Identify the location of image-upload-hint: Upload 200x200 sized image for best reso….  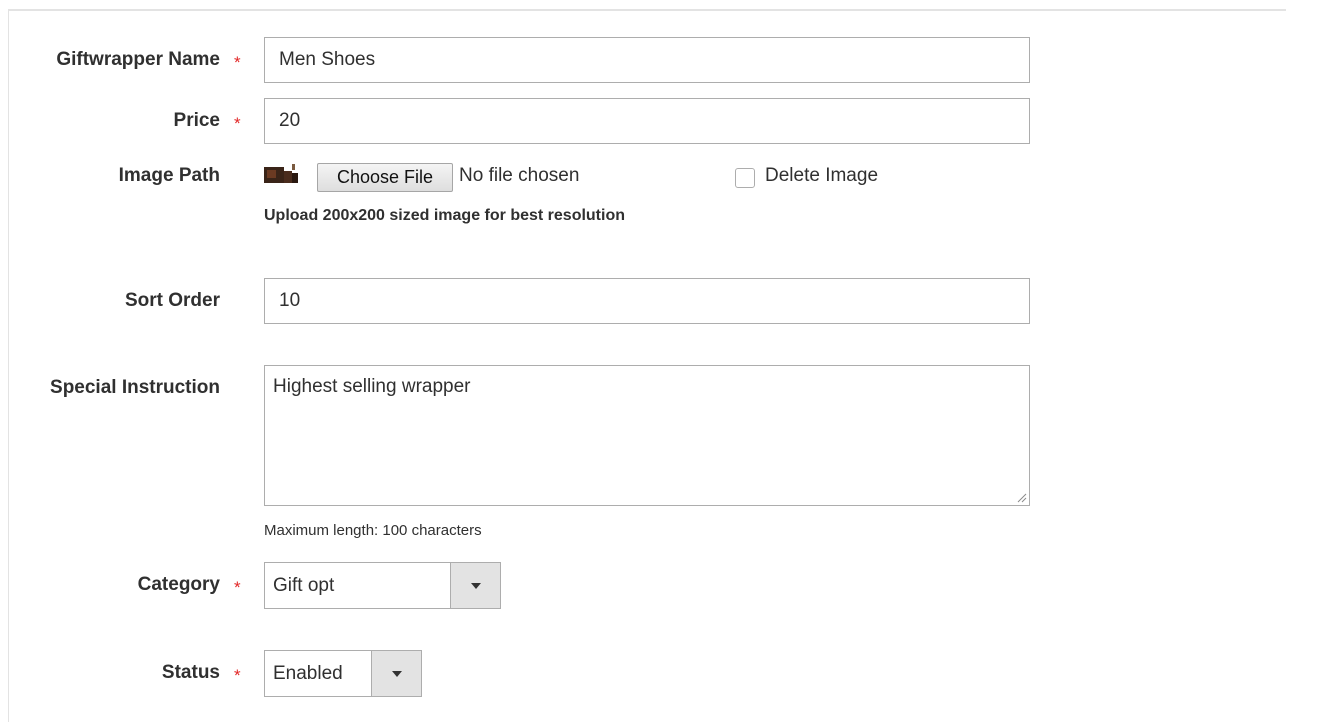
(444, 215).